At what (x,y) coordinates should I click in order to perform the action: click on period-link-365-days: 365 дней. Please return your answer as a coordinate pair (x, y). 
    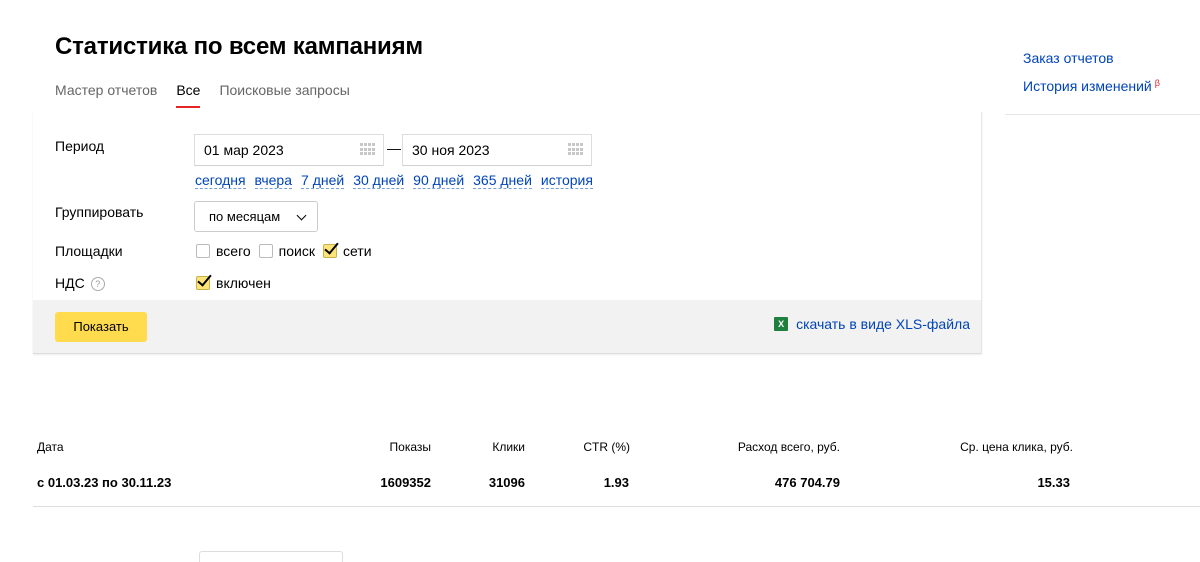
    Looking at the image, I should click on (502, 180).